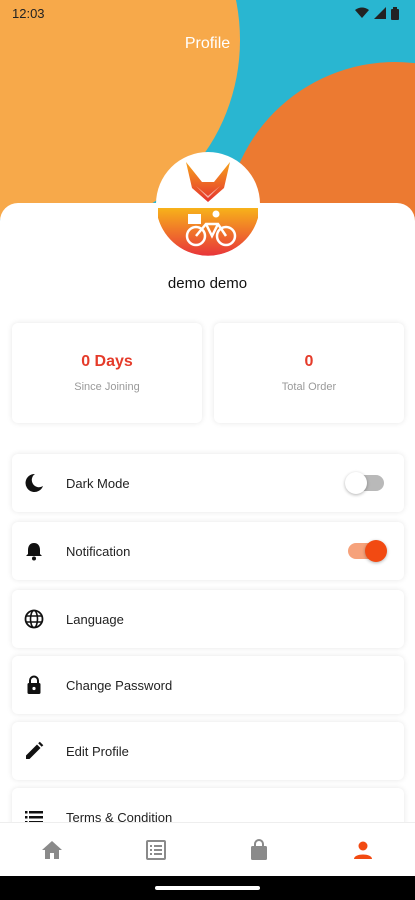  Describe the element at coordinates (208, 751) in the screenshot. I see `settings-row-edit-profile: Edit Profile` at that location.